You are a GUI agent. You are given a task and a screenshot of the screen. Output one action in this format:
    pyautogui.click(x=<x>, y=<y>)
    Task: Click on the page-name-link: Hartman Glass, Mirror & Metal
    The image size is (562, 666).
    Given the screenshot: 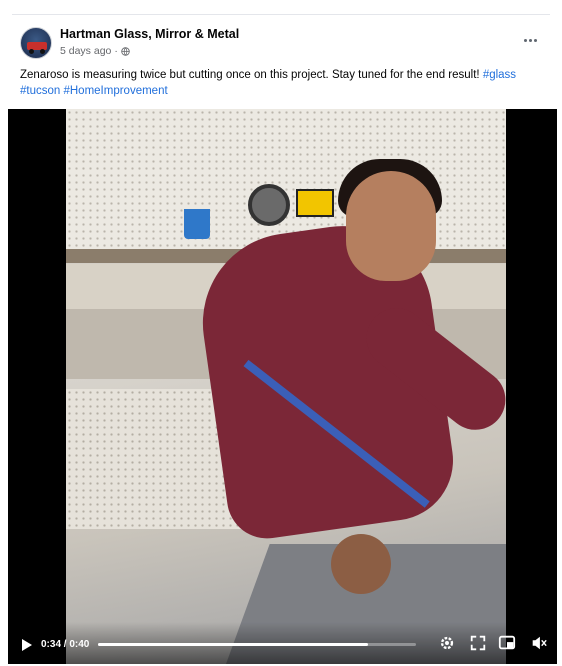 What is the action you would take?
    pyautogui.click(x=149, y=34)
    